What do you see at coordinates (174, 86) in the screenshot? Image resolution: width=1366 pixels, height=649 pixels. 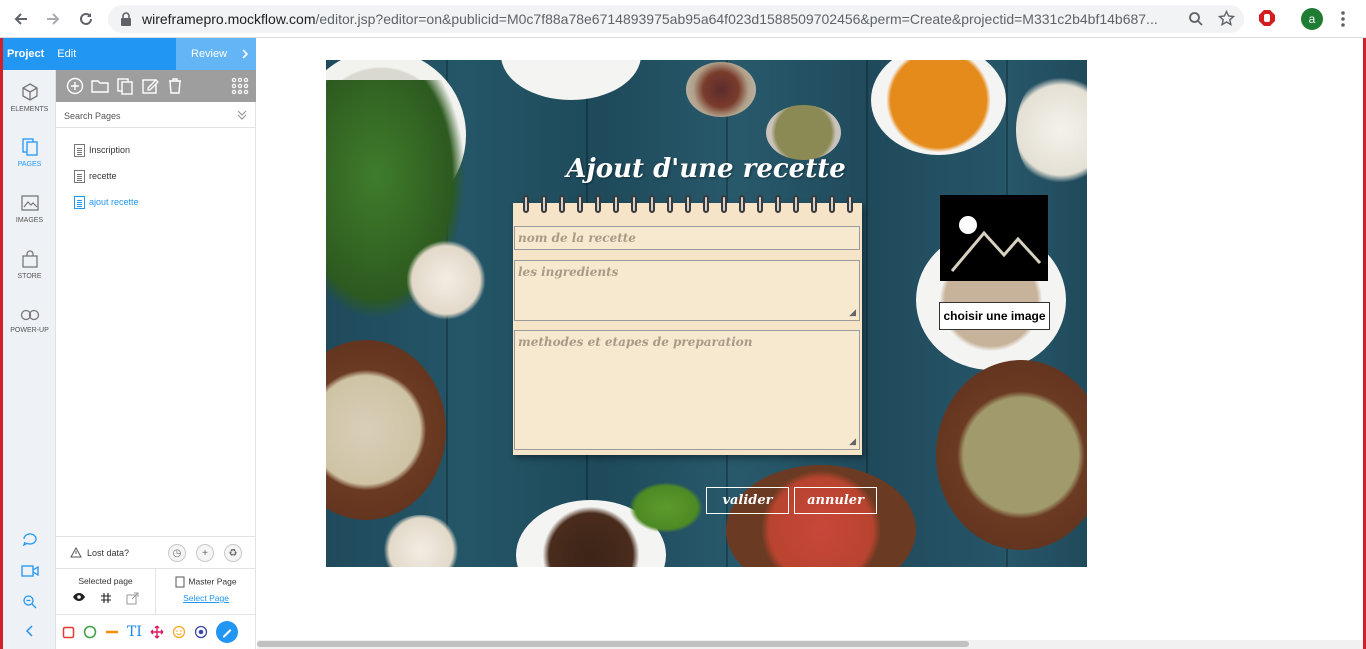 I see `delete-page-icon` at bounding box center [174, 86].